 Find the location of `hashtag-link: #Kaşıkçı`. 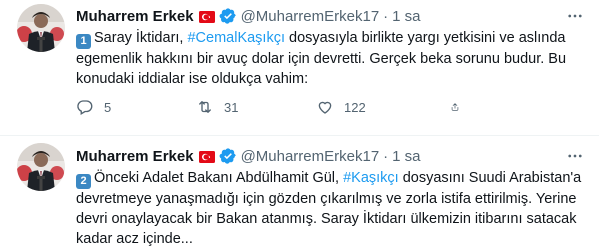

hashtag-link: #Kaşıkçı is located at coordinates (371, 178).